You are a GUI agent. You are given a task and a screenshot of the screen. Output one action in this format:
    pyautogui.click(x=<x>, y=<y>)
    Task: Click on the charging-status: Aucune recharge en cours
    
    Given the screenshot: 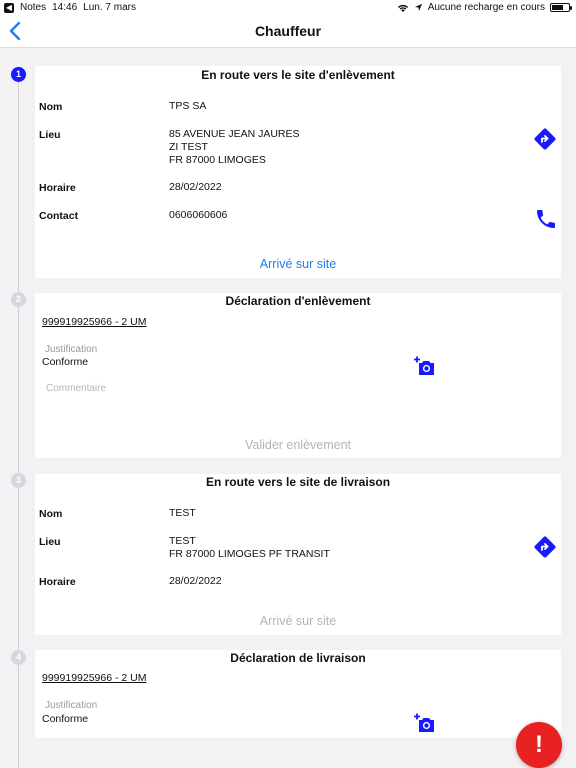 What is the action you would take?
    pyautogui.click(x=486, y=7)
    